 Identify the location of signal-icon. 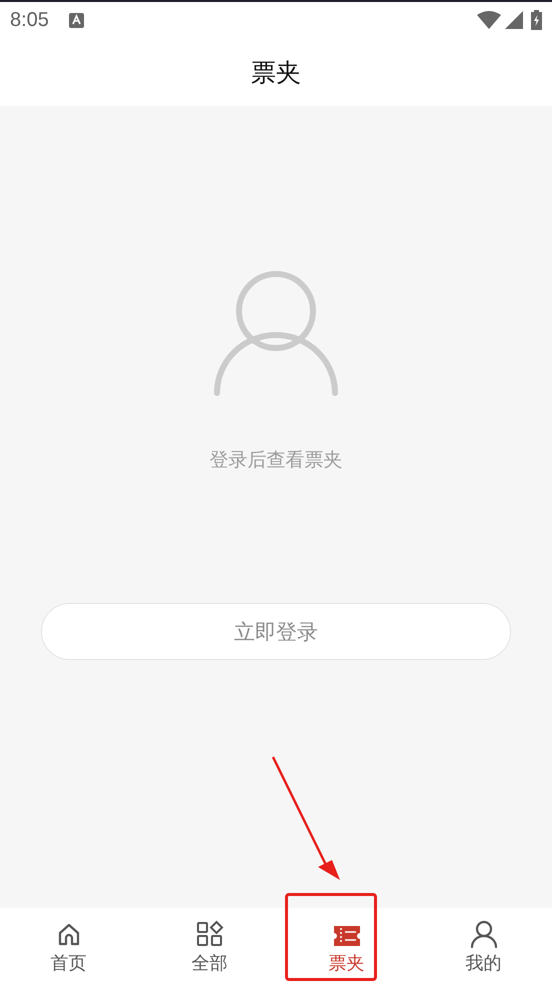
(514, 20).